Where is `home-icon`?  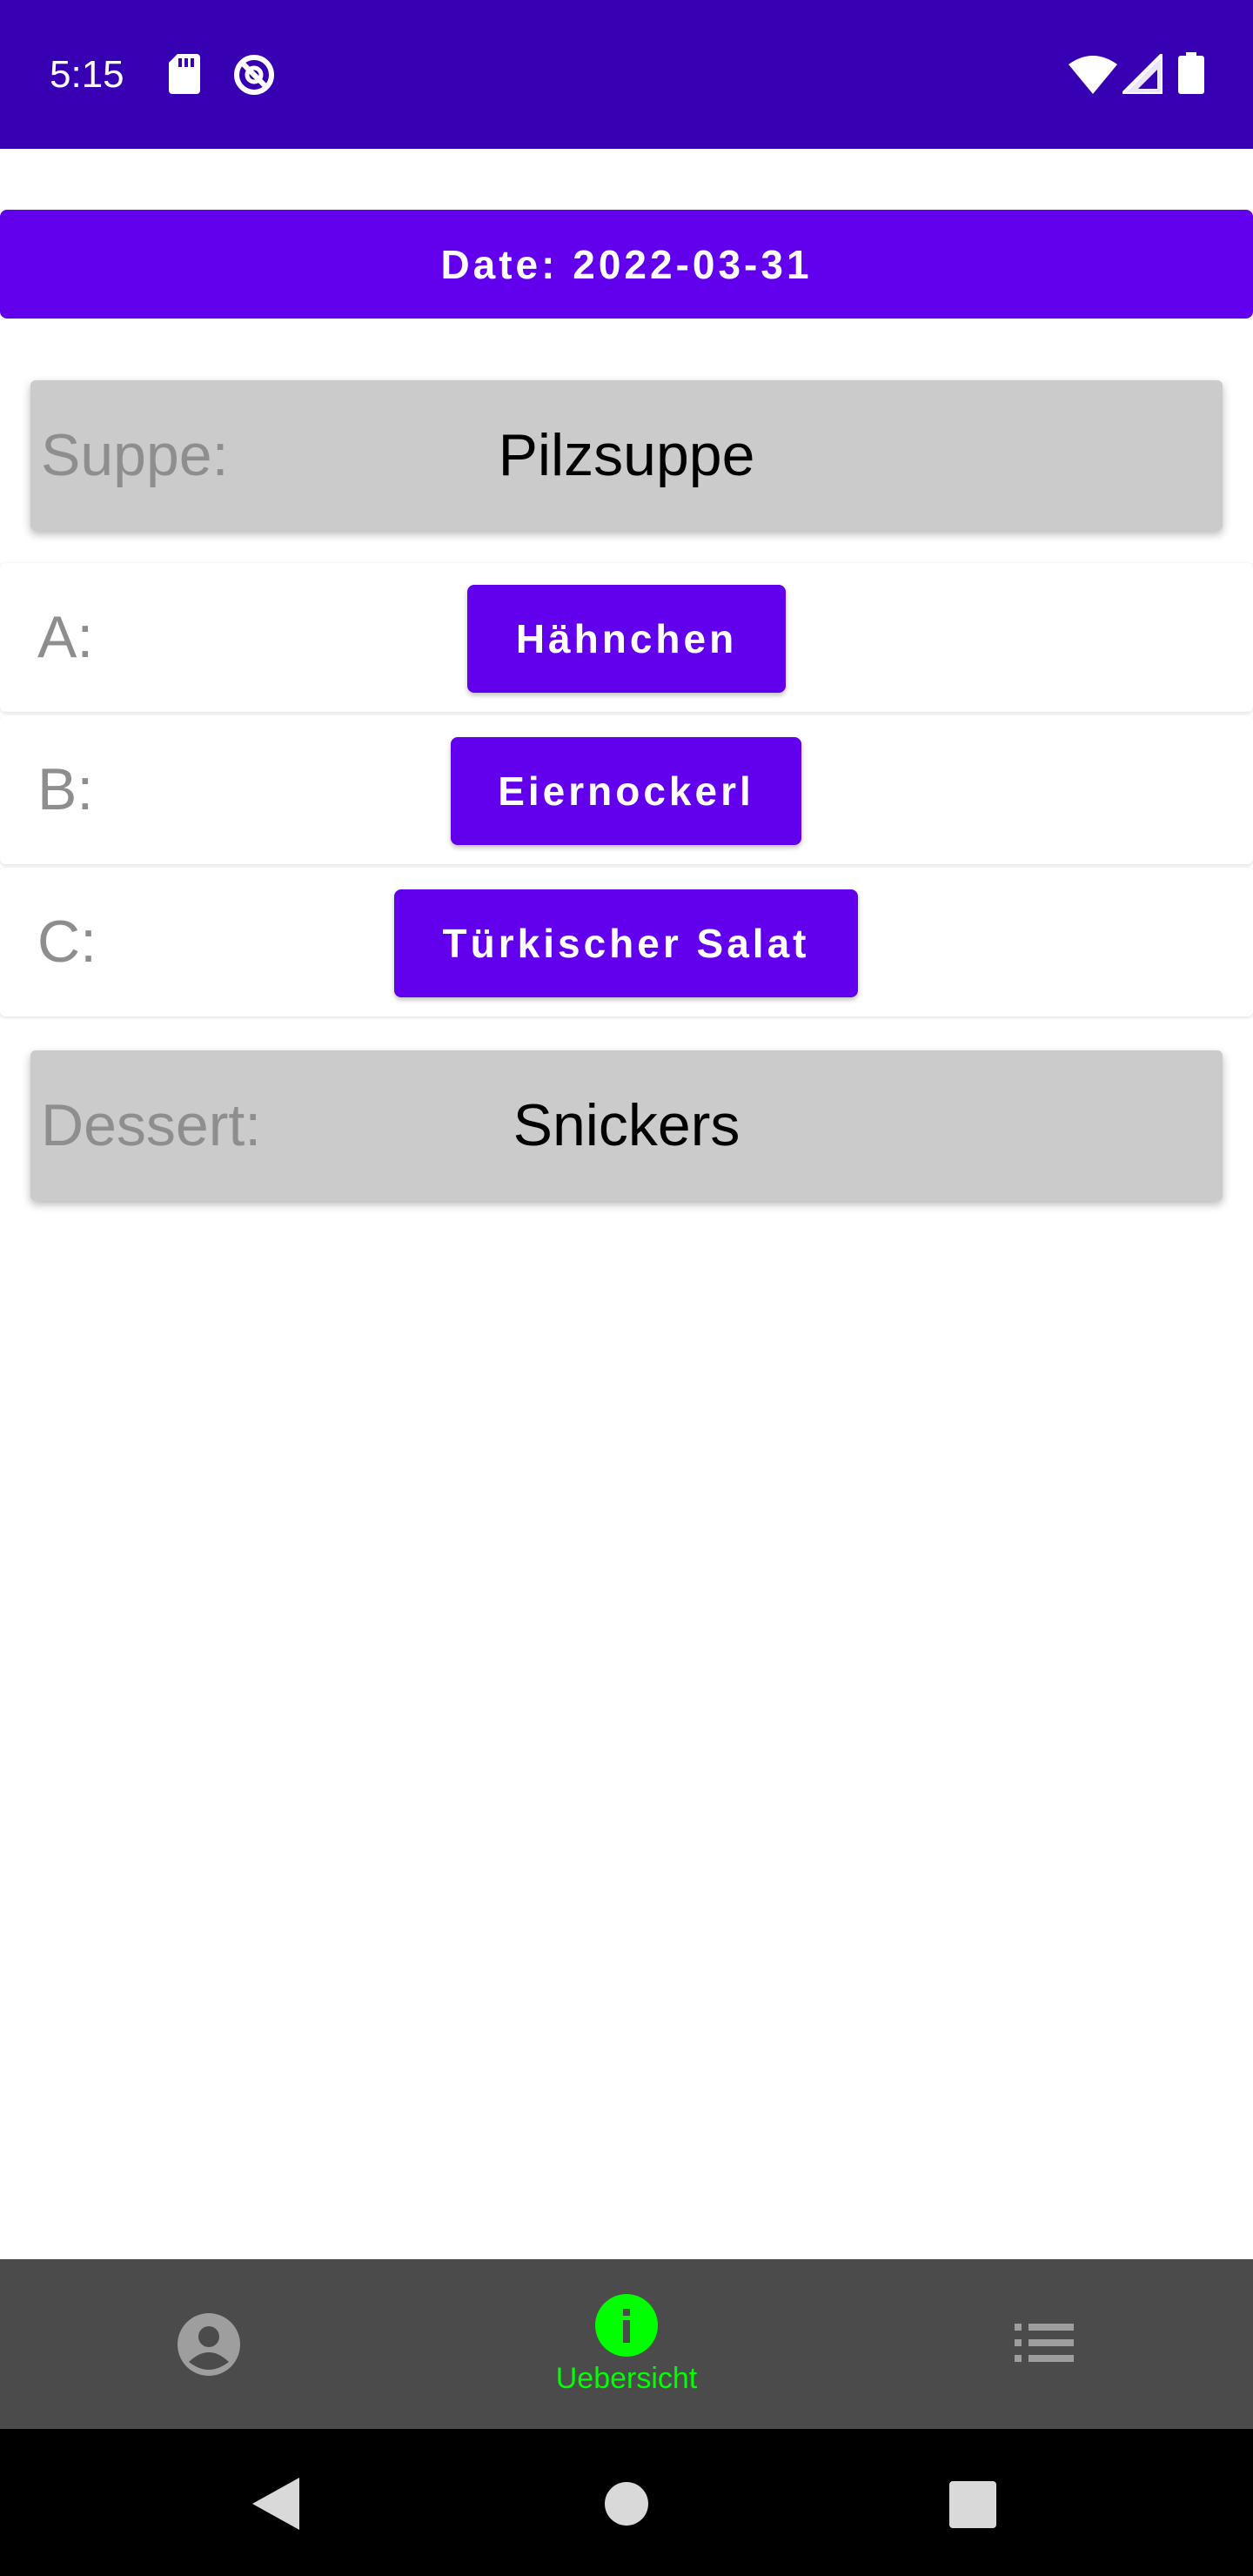
home-icon is located at coordinates (626, 2504).